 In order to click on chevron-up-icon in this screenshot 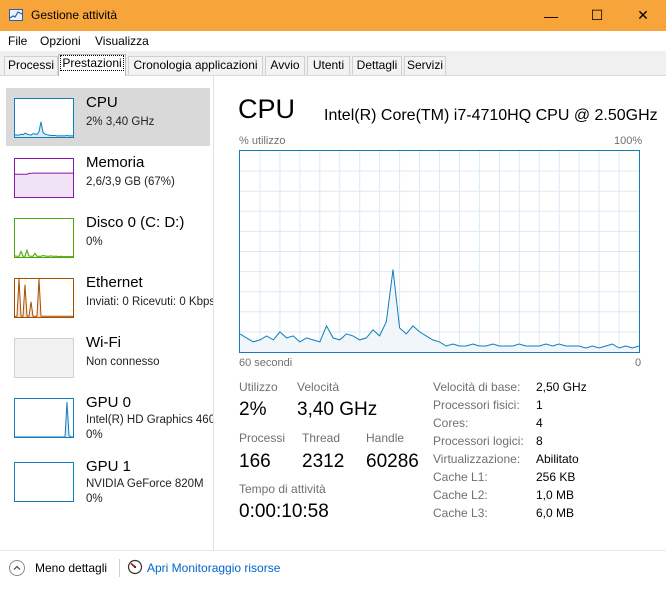, I will do `click(17, 568)`.